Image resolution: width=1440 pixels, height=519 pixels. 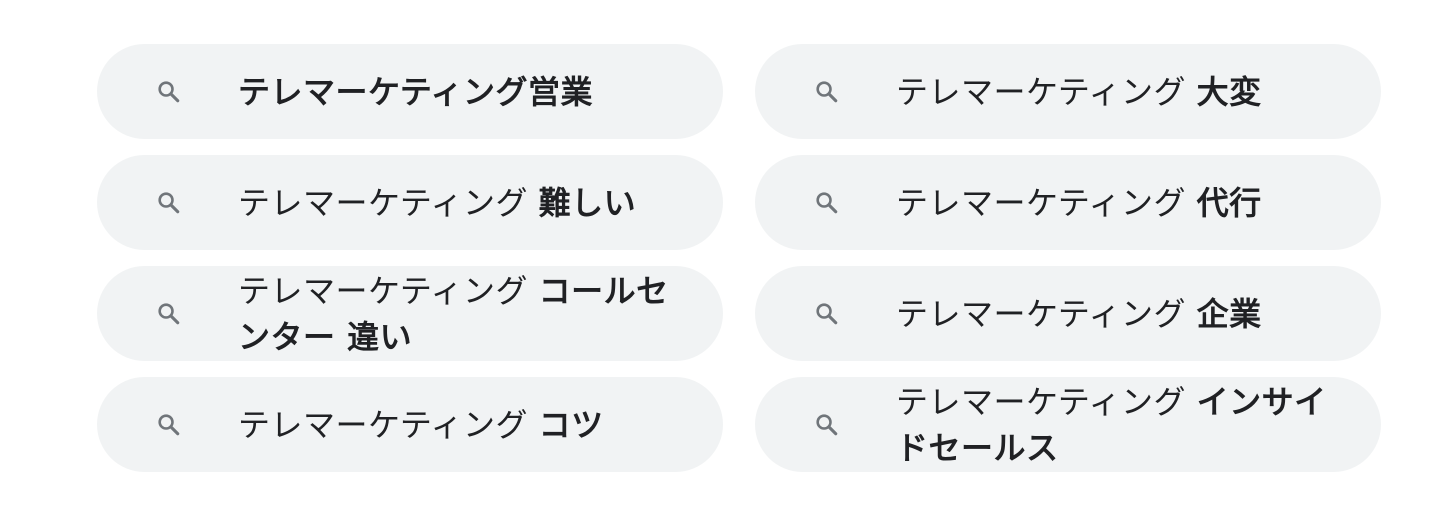 I want to click on related-search-label: テレマーケティング コツ, so click(x=421, y=425).